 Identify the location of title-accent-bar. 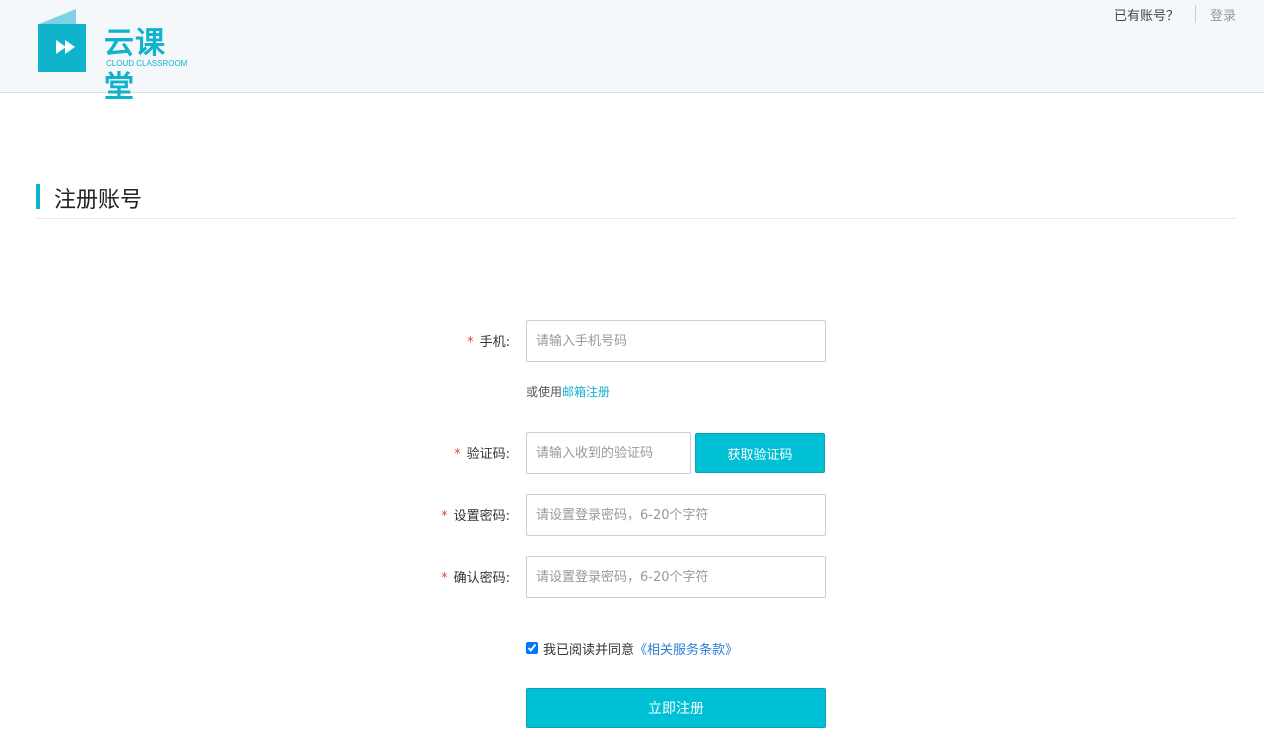
(38, 196).